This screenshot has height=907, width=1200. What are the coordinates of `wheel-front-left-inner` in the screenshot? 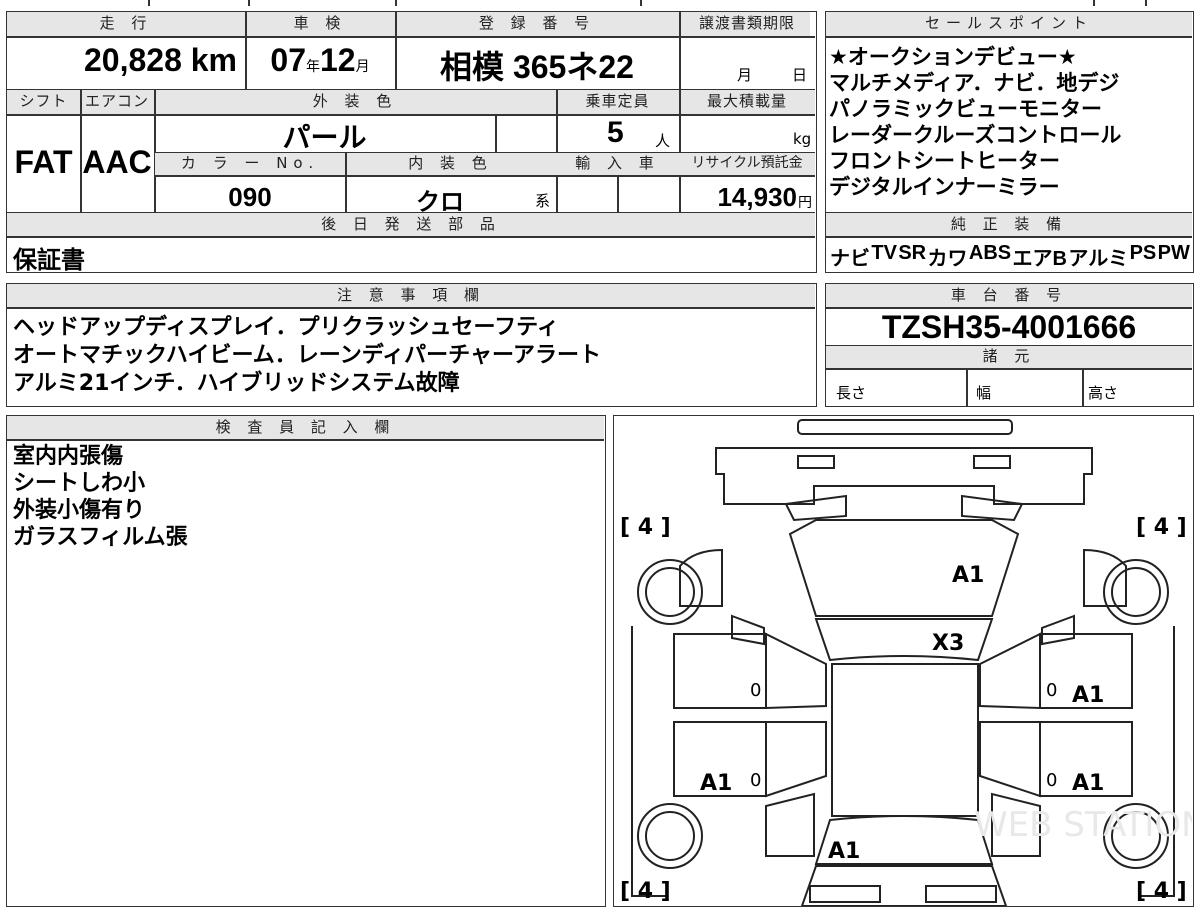 It's located at (670, 592).